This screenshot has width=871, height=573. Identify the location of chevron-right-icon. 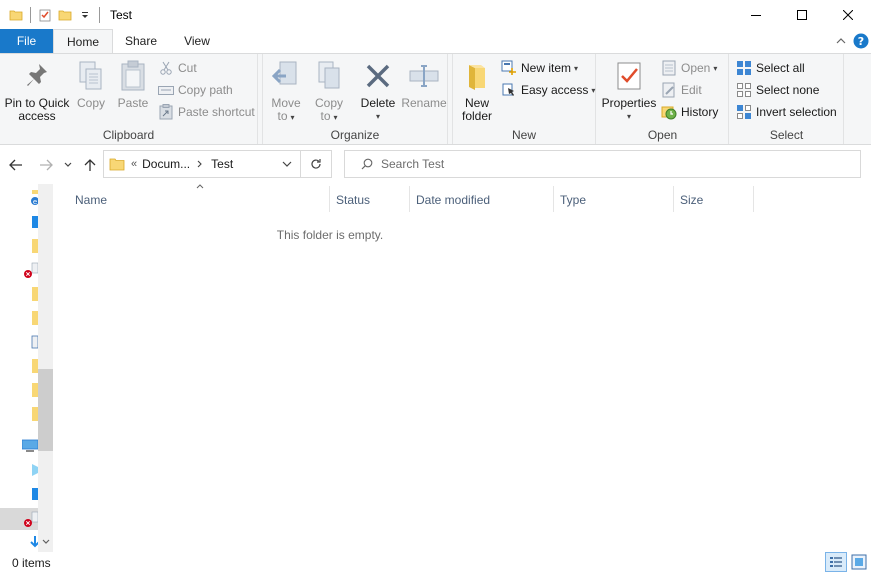
(200, 164).